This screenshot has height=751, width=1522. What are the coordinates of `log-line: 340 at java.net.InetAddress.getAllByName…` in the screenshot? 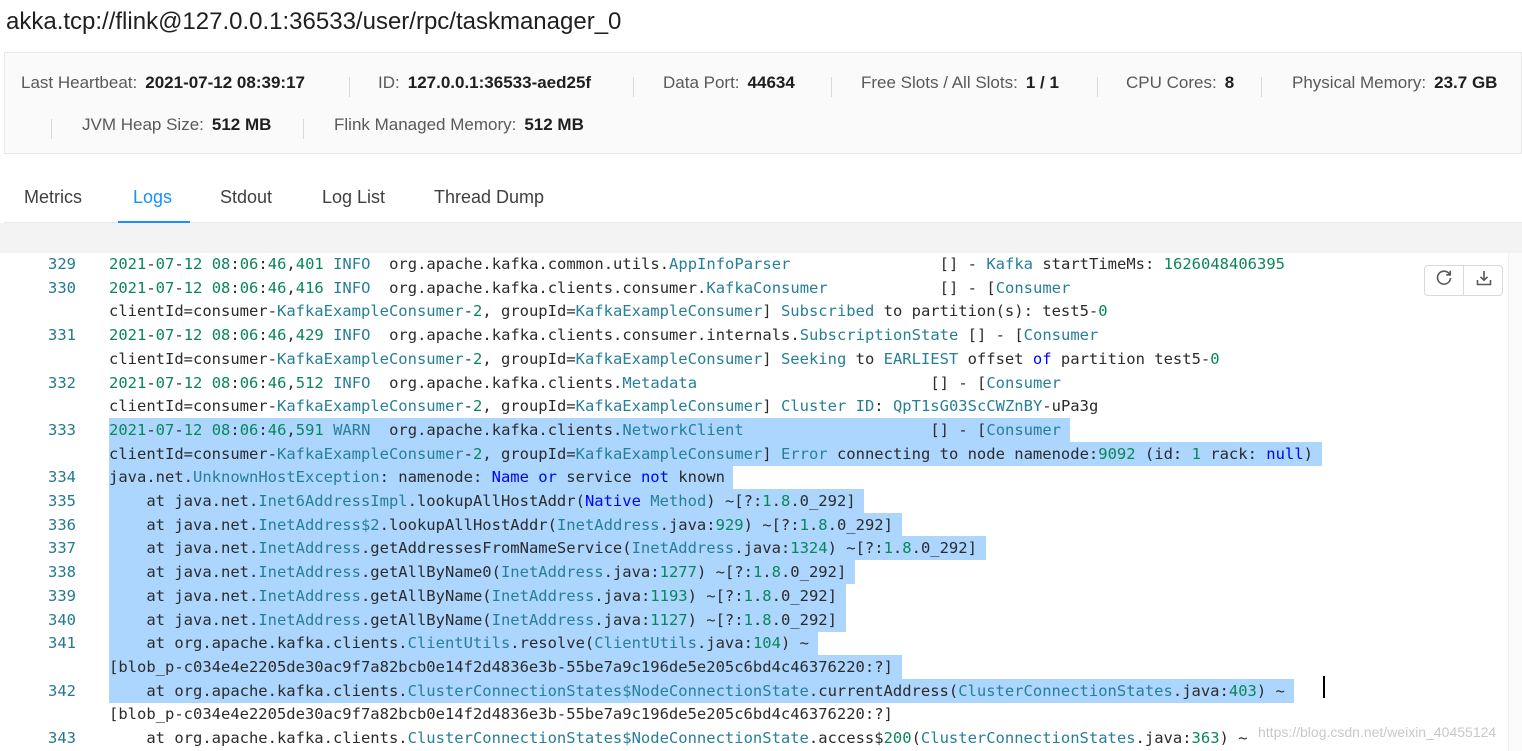 It's located at (761, 619).